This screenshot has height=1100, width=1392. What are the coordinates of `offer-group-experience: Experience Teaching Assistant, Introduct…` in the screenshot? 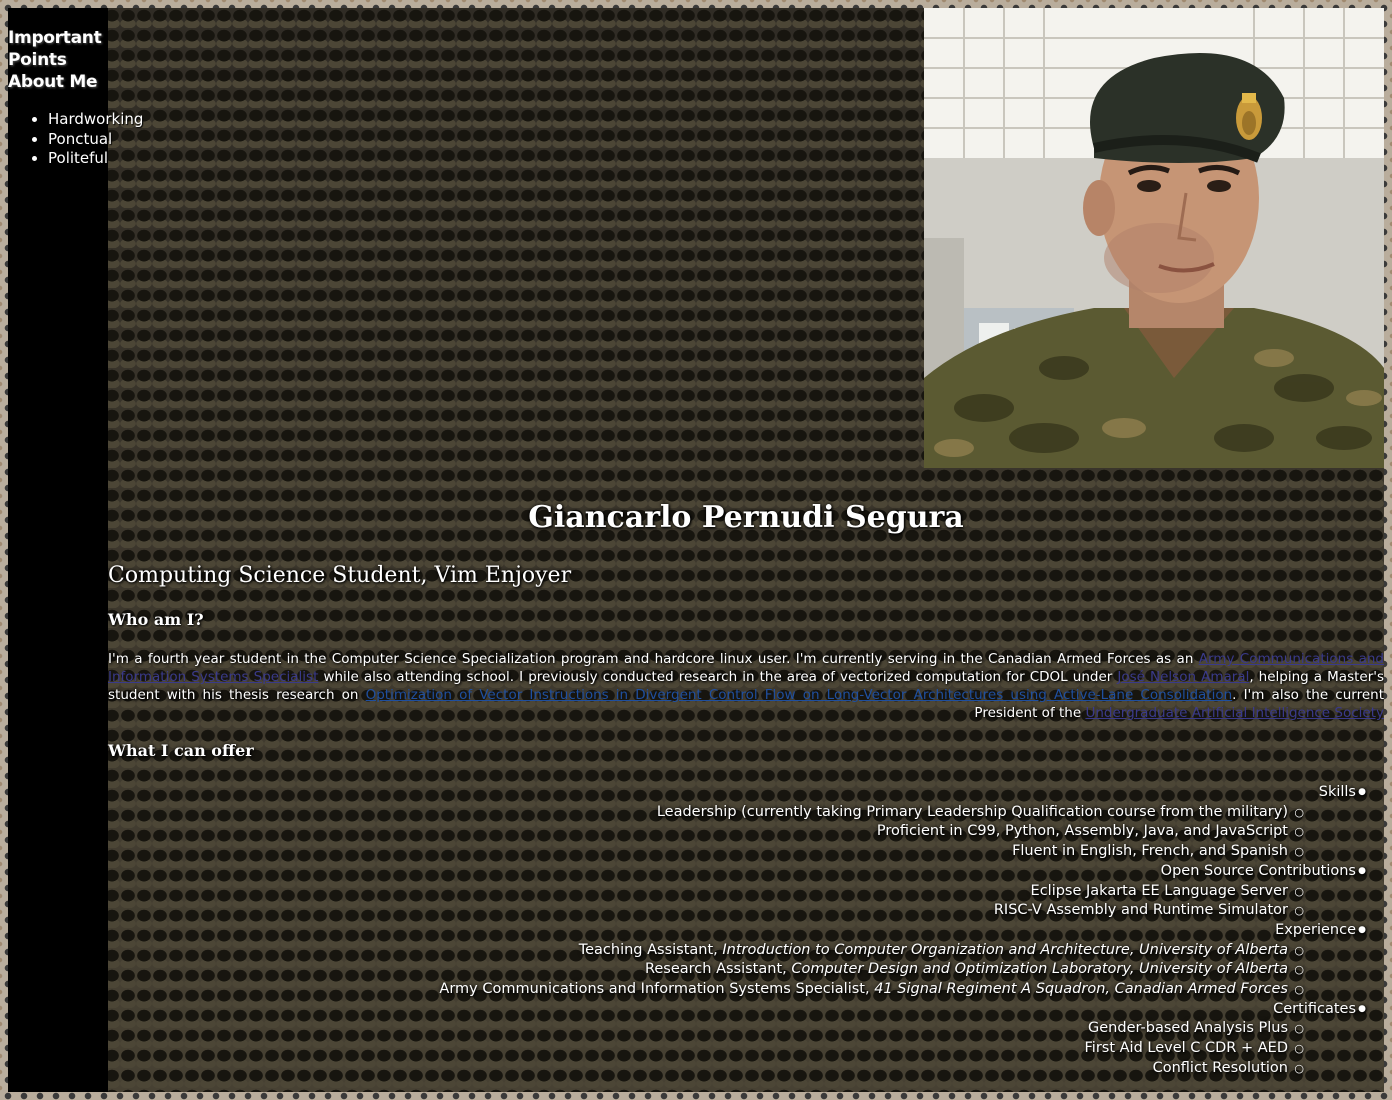 It's located at (746, 960).